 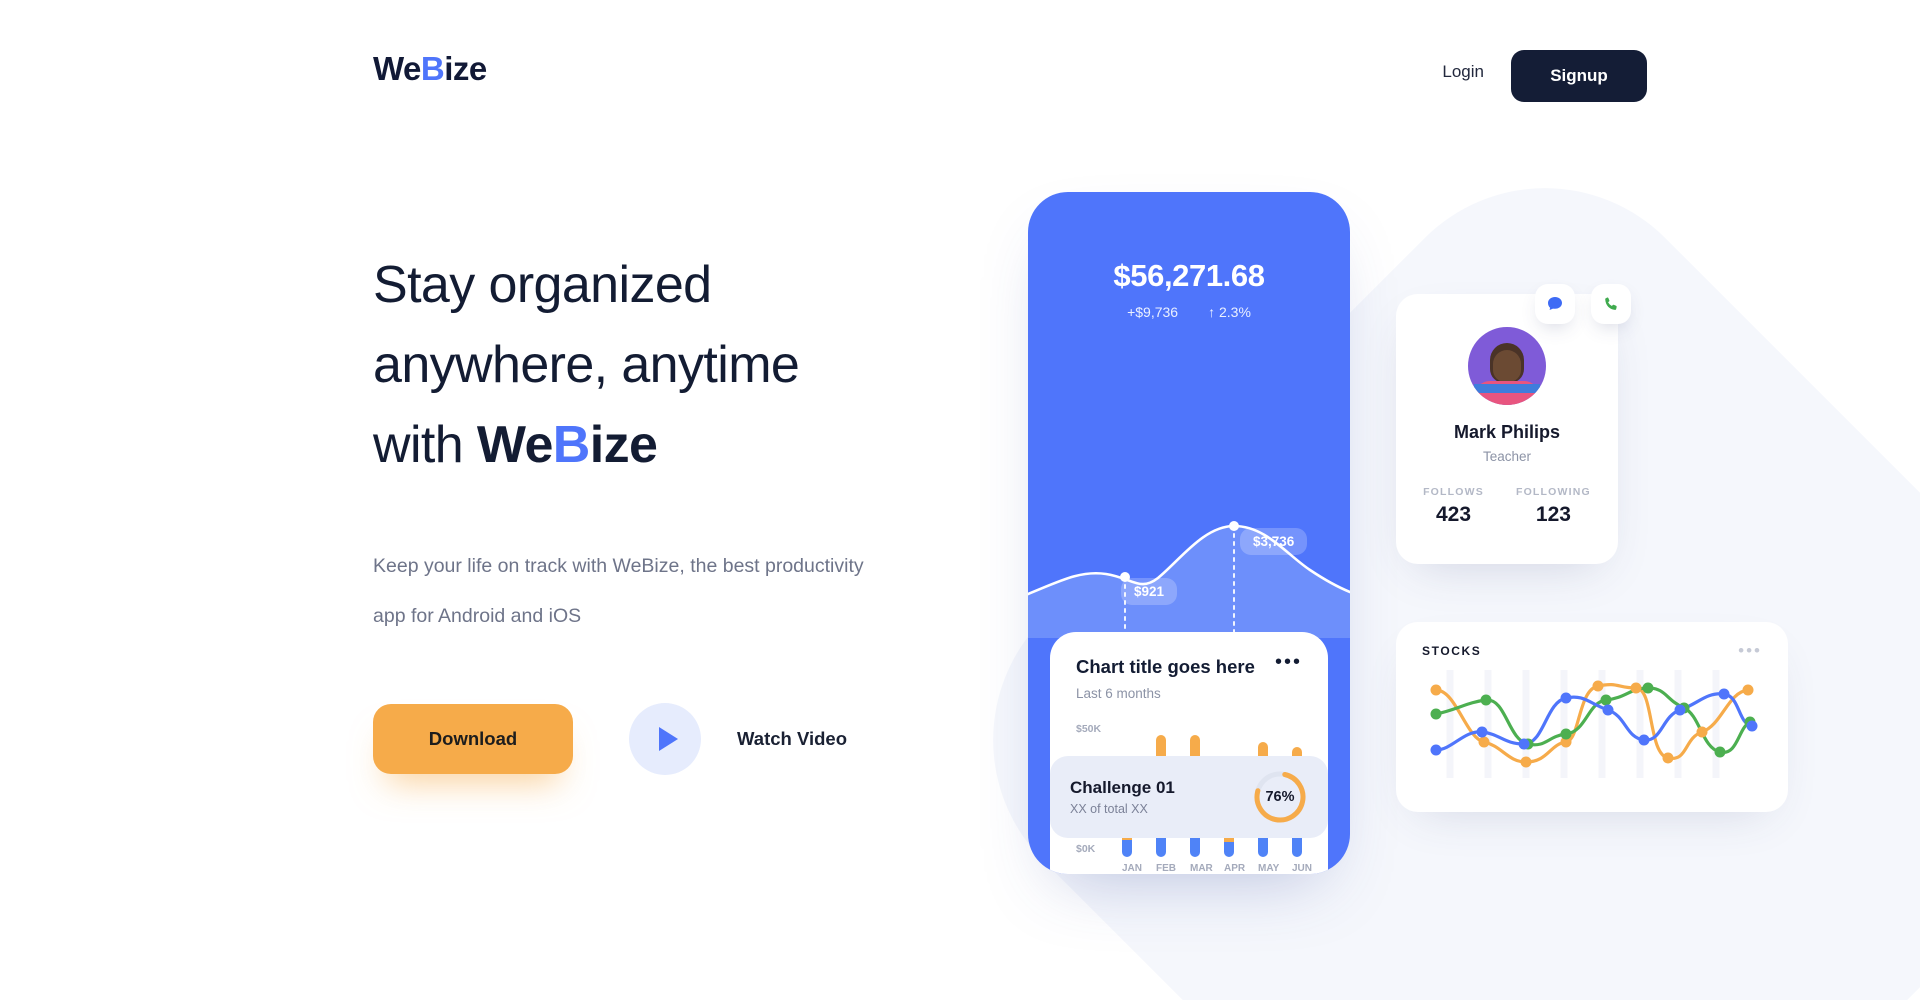 What do you see at coordinates (1507, 432) in the screenshot?
I see `profile-name: Mark Philips` at bounding box center [1507, 432].